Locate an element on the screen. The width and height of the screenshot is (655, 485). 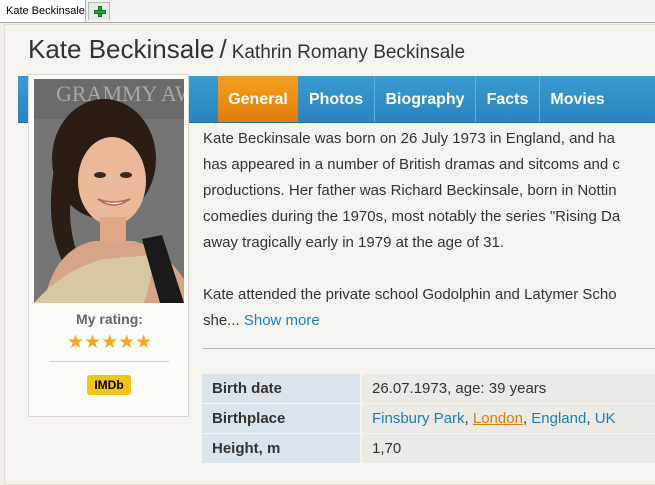
birth-date-label: Birth date is located at coordinates (281, 388).